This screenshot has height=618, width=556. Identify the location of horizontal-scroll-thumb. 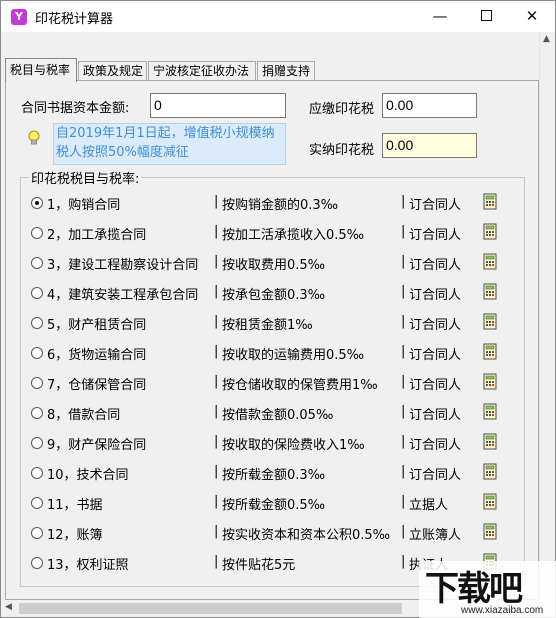
(210, 608).